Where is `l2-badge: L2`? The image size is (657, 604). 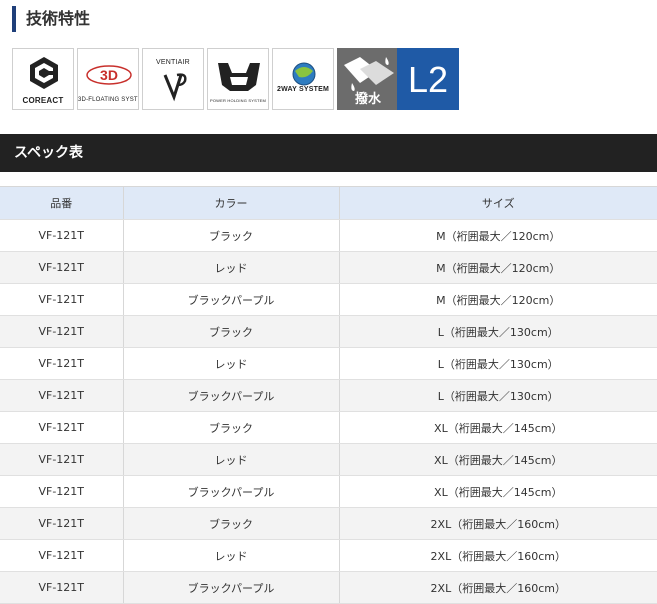
l2-badge: L2 is located at coordinates (428, 79).